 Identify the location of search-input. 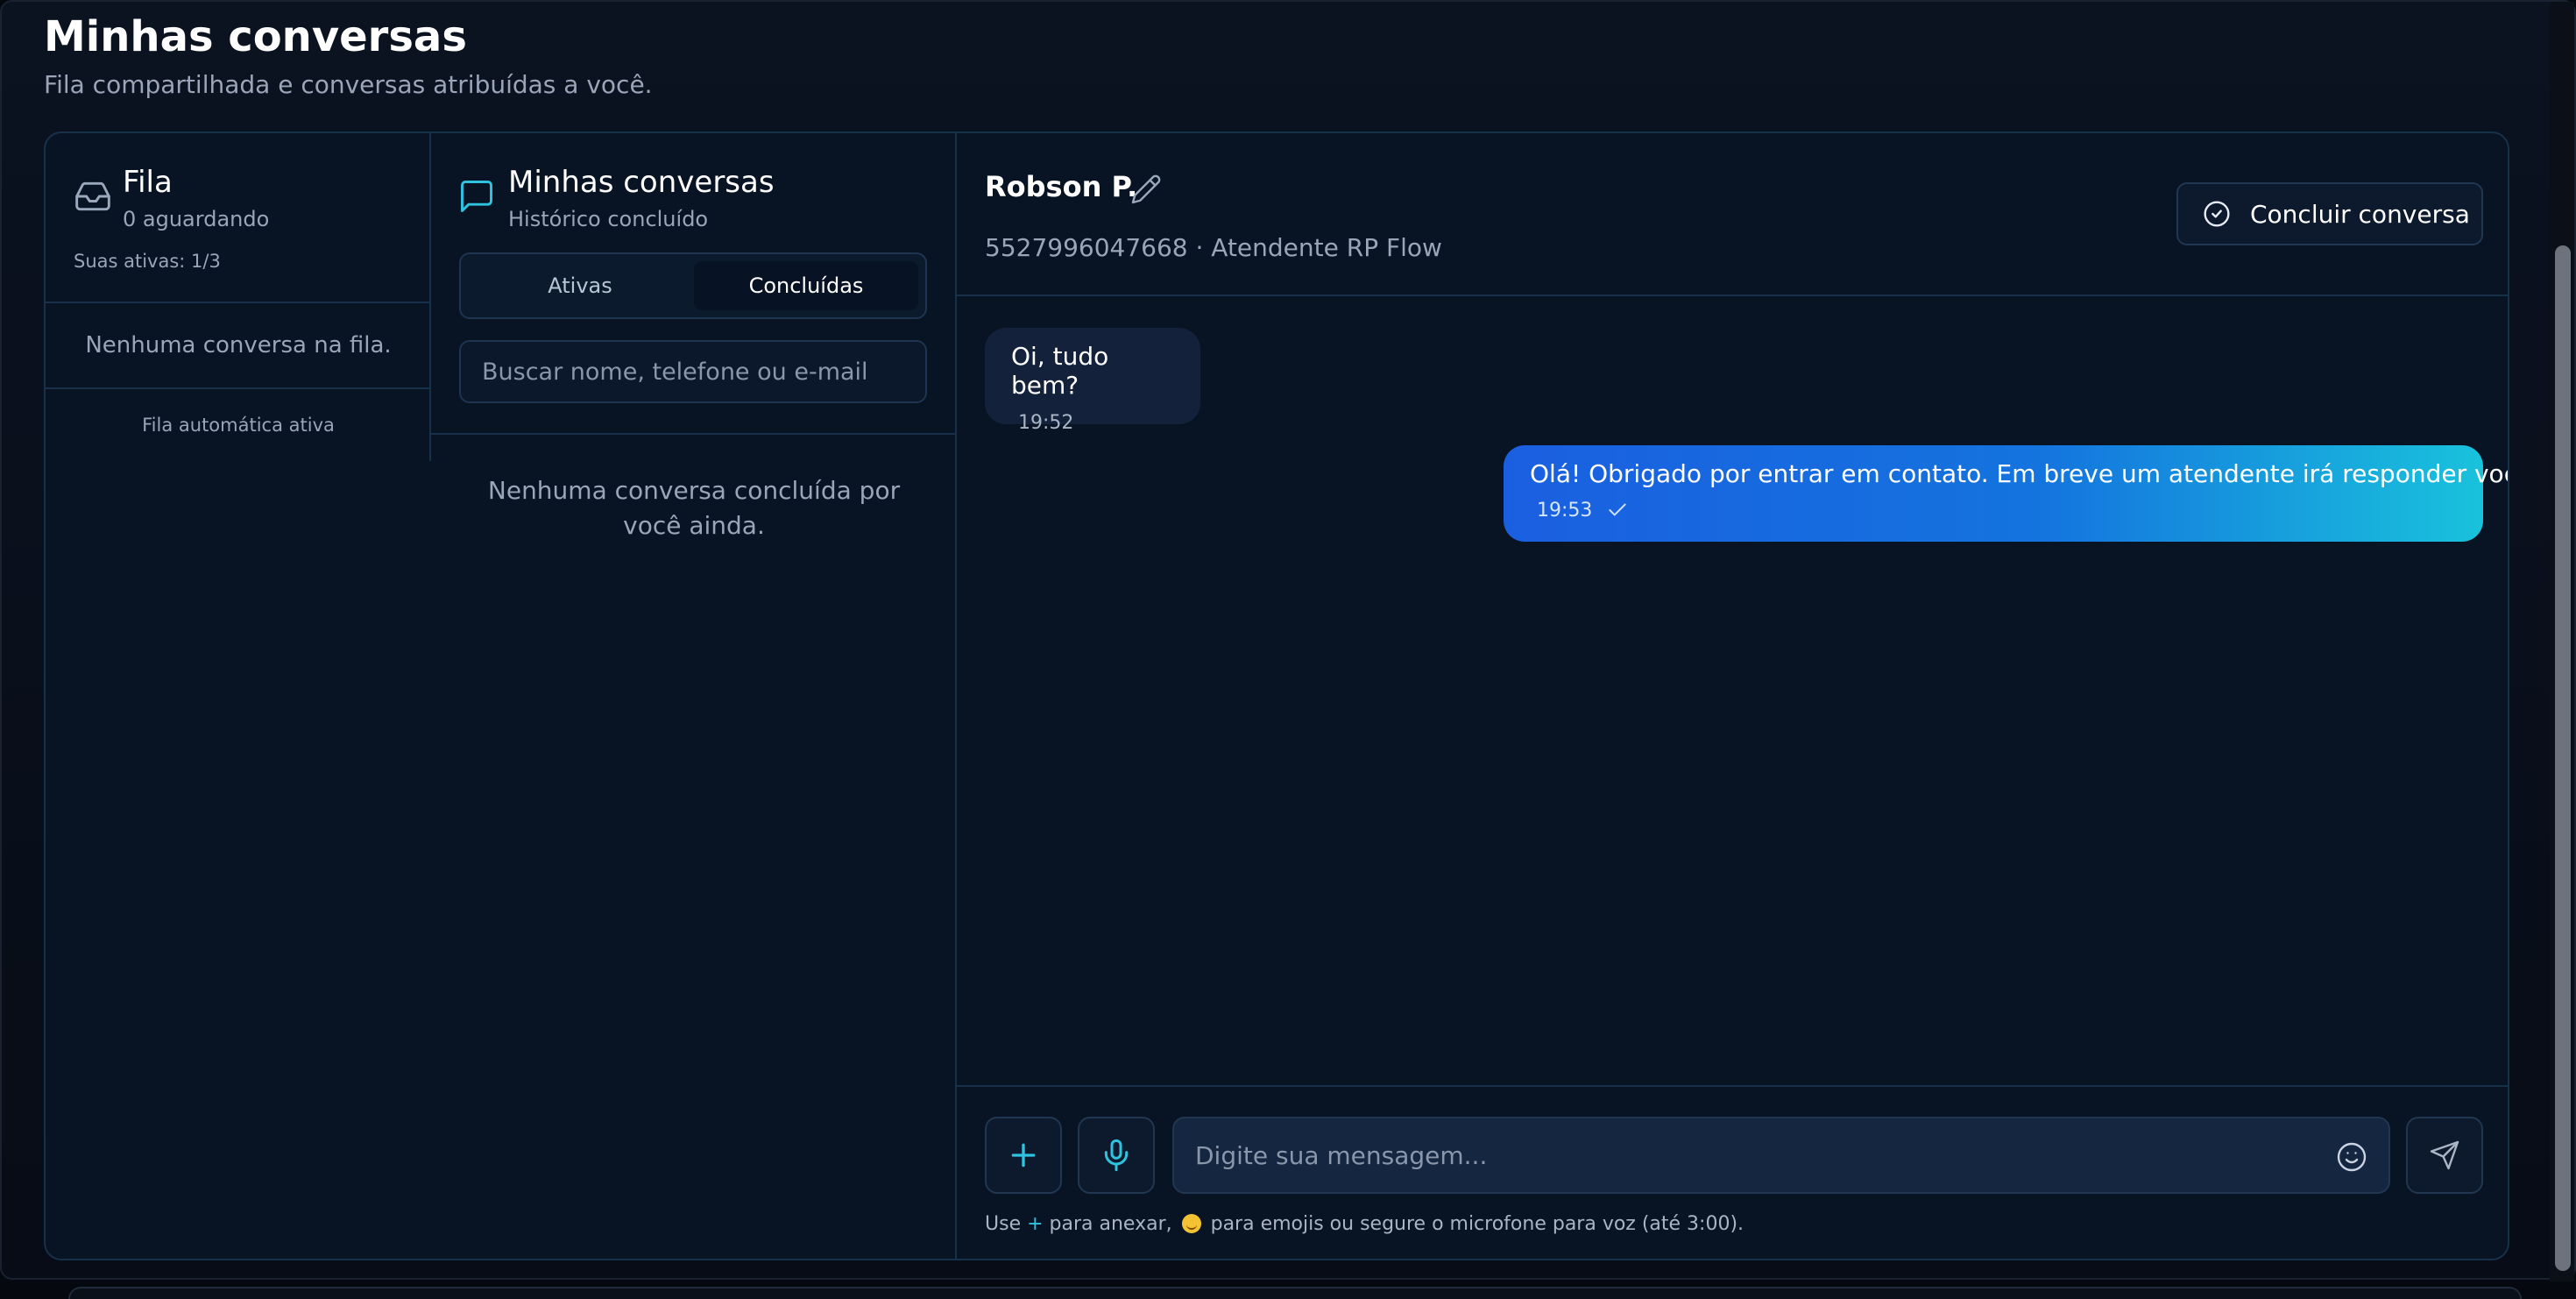
(693, 371).